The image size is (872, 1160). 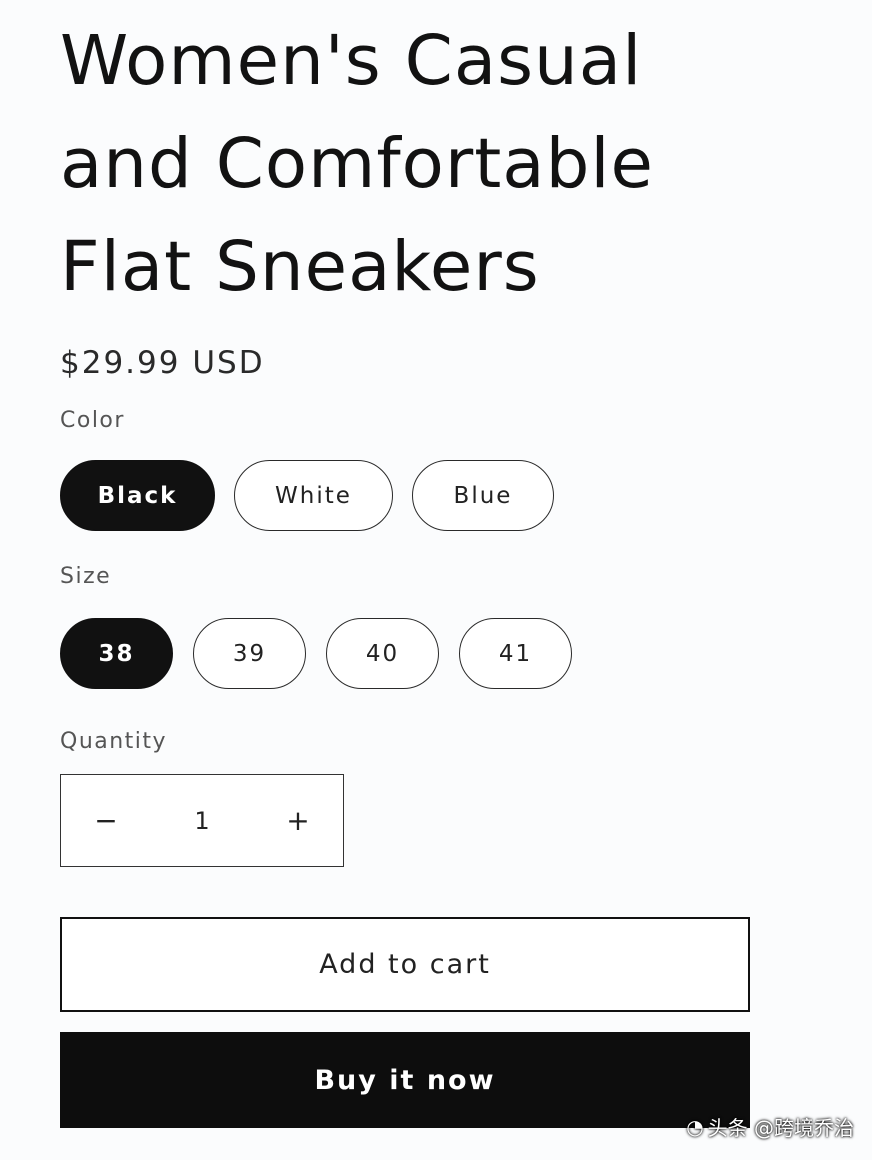 I want to click on size-option-39: 39, so click(x=249, y=653).